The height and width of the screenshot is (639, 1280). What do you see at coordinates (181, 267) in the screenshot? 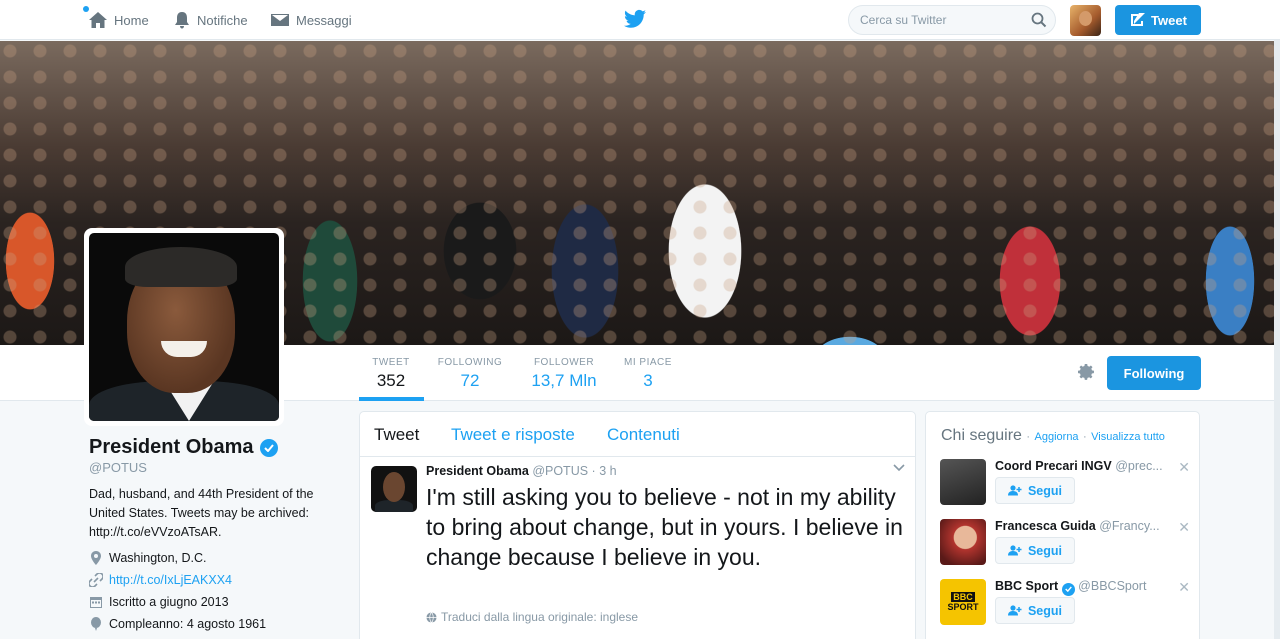
I see `photo-hair` at bounding box center [181, 267].